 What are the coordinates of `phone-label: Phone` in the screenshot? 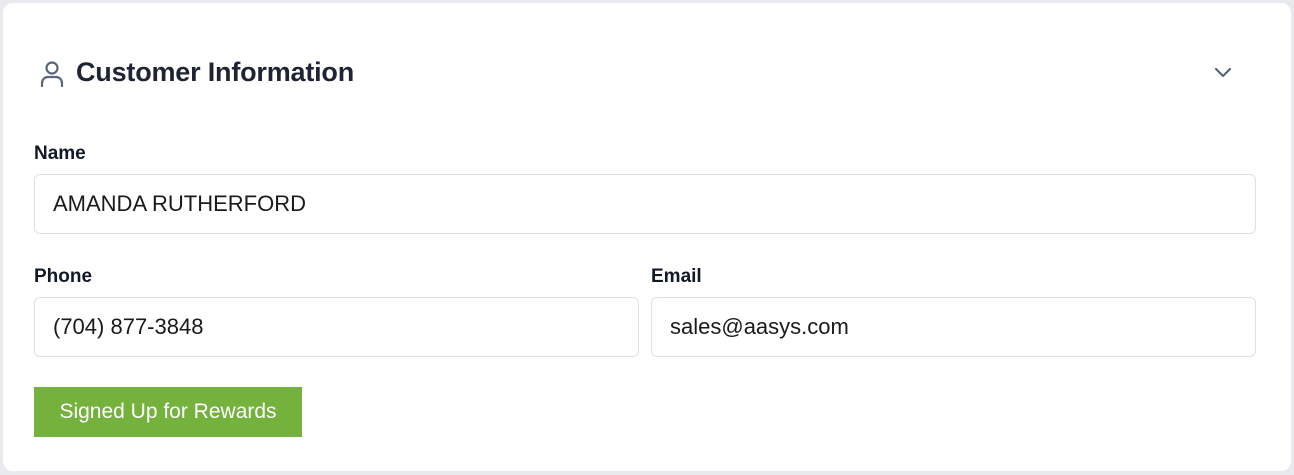 It's located at (63, 276).